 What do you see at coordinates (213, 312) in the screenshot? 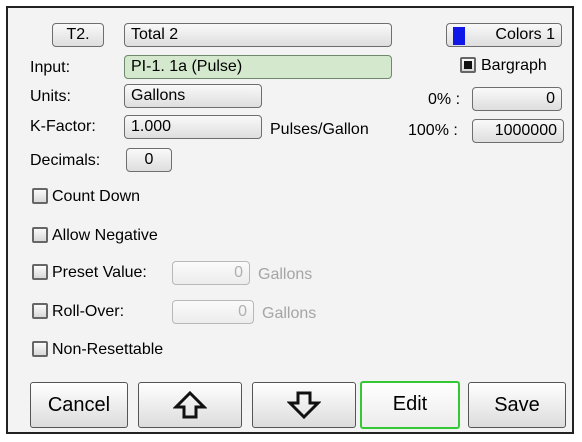
I see `roll-over-field: 0` at bounding box center [213, 312].